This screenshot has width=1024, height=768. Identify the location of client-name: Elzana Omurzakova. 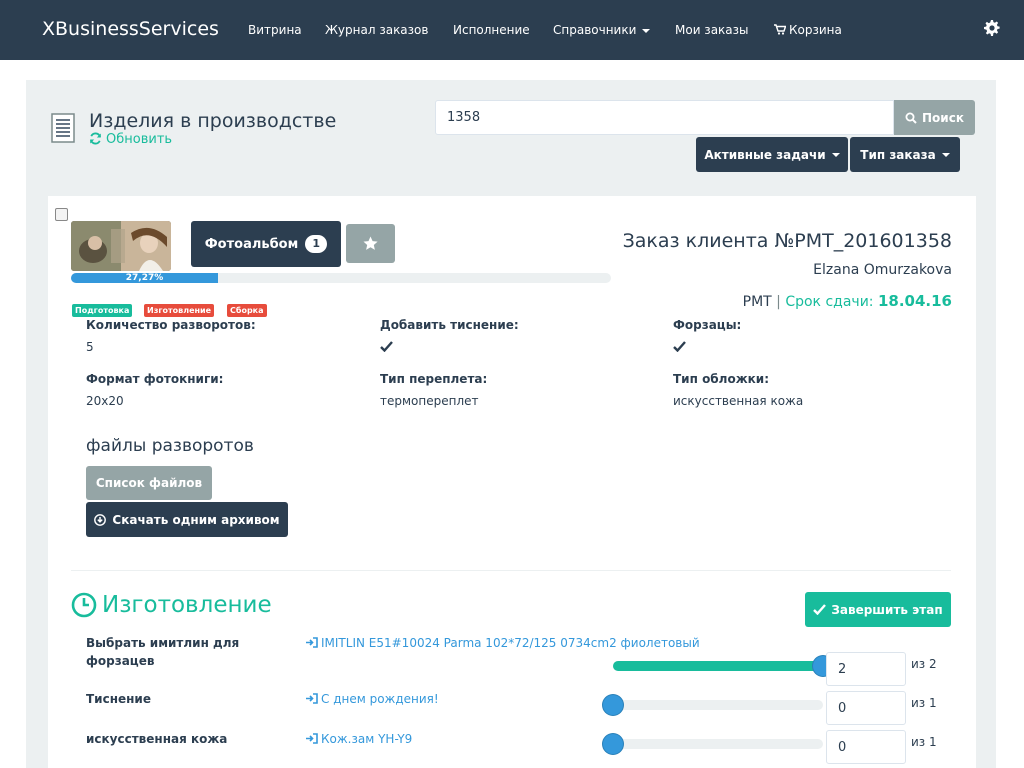
(882, 270).